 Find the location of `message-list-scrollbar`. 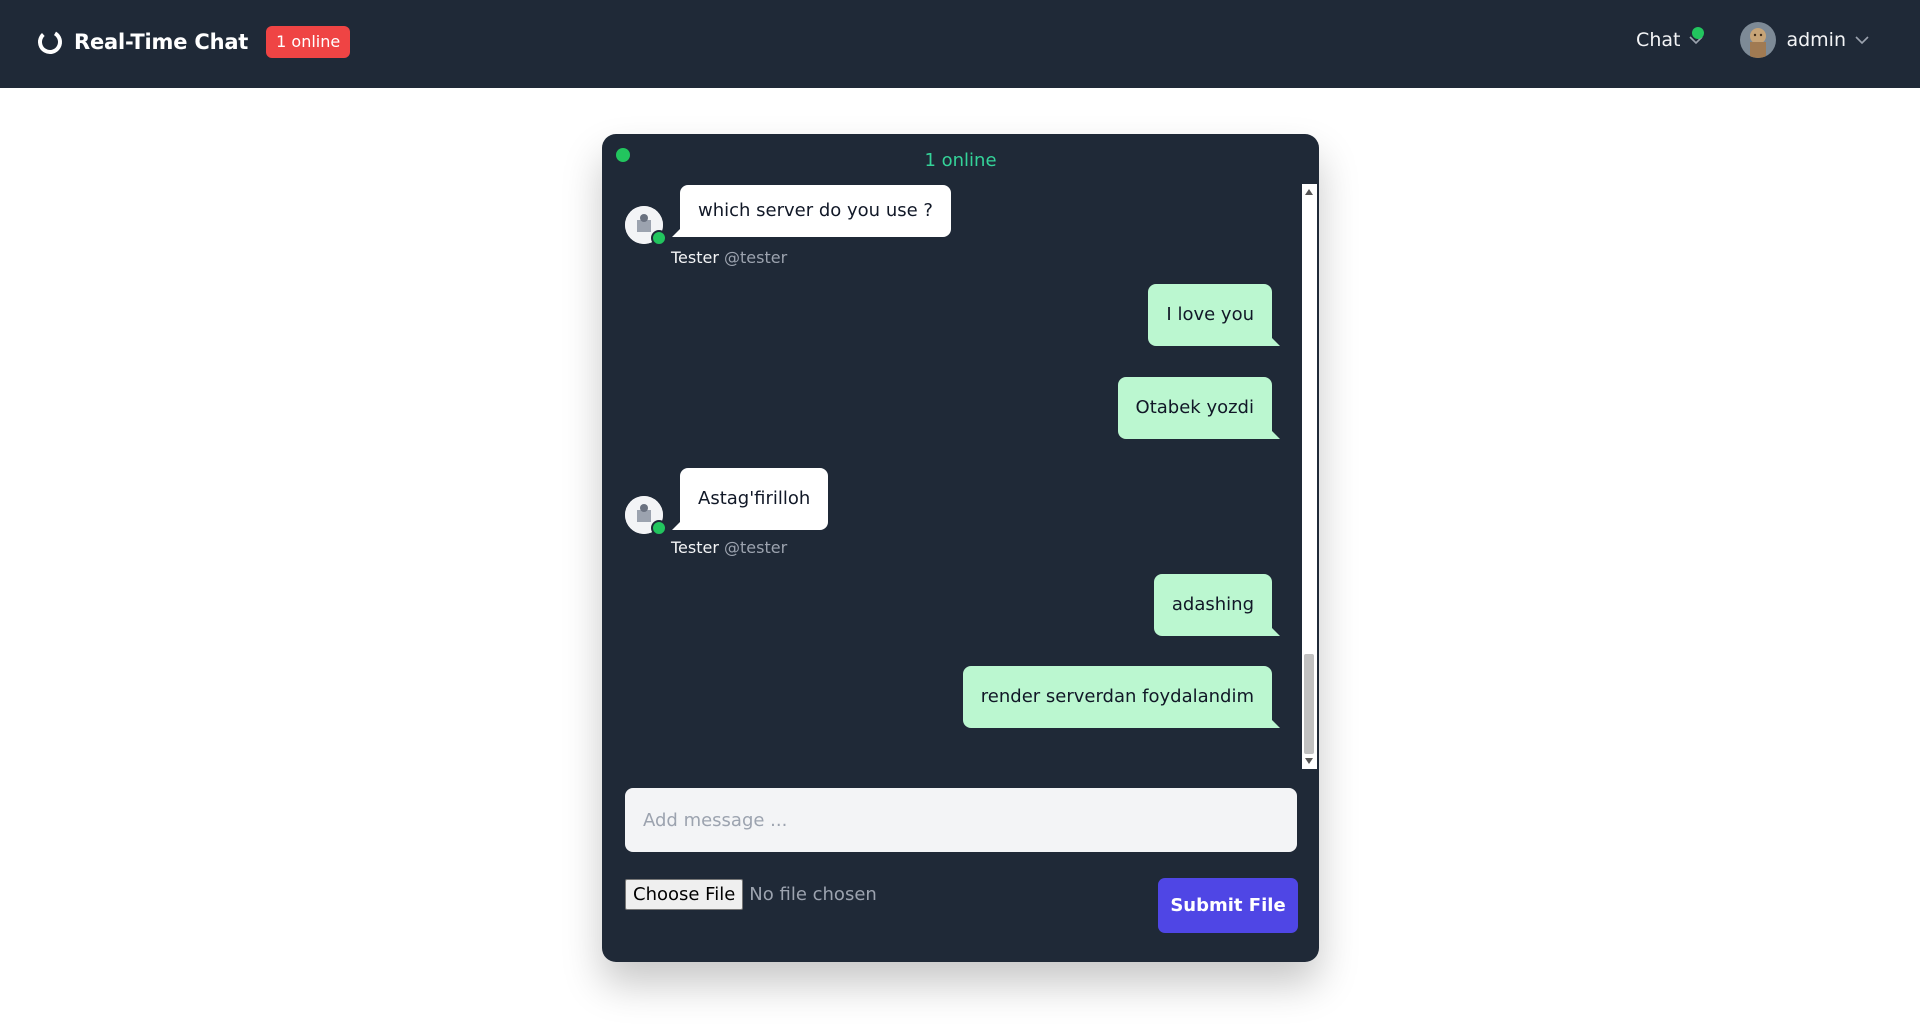

message-list-scrollbar is located at coordinates (1309, 476).